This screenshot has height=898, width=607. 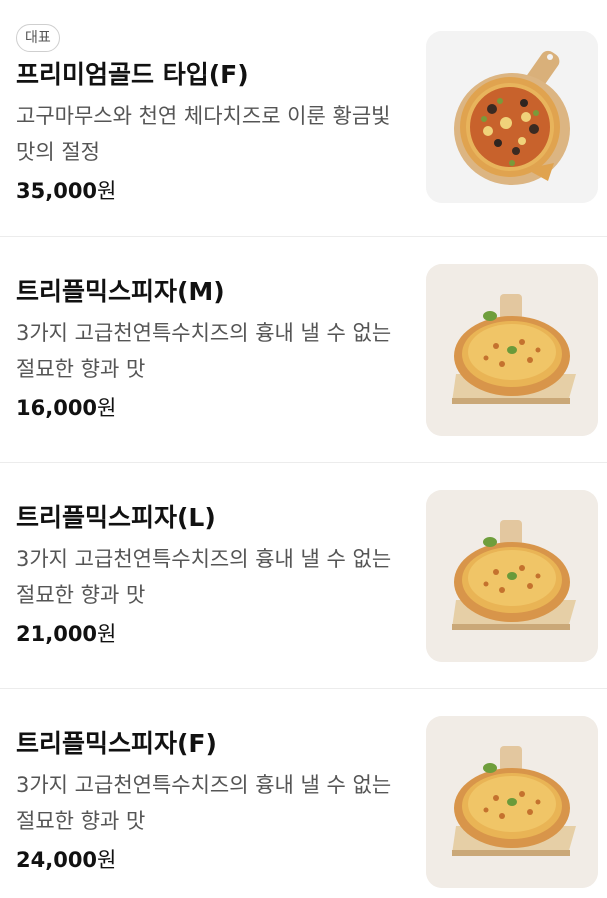 I want to click on price-value: 21,000, so click(x=57, y=634).